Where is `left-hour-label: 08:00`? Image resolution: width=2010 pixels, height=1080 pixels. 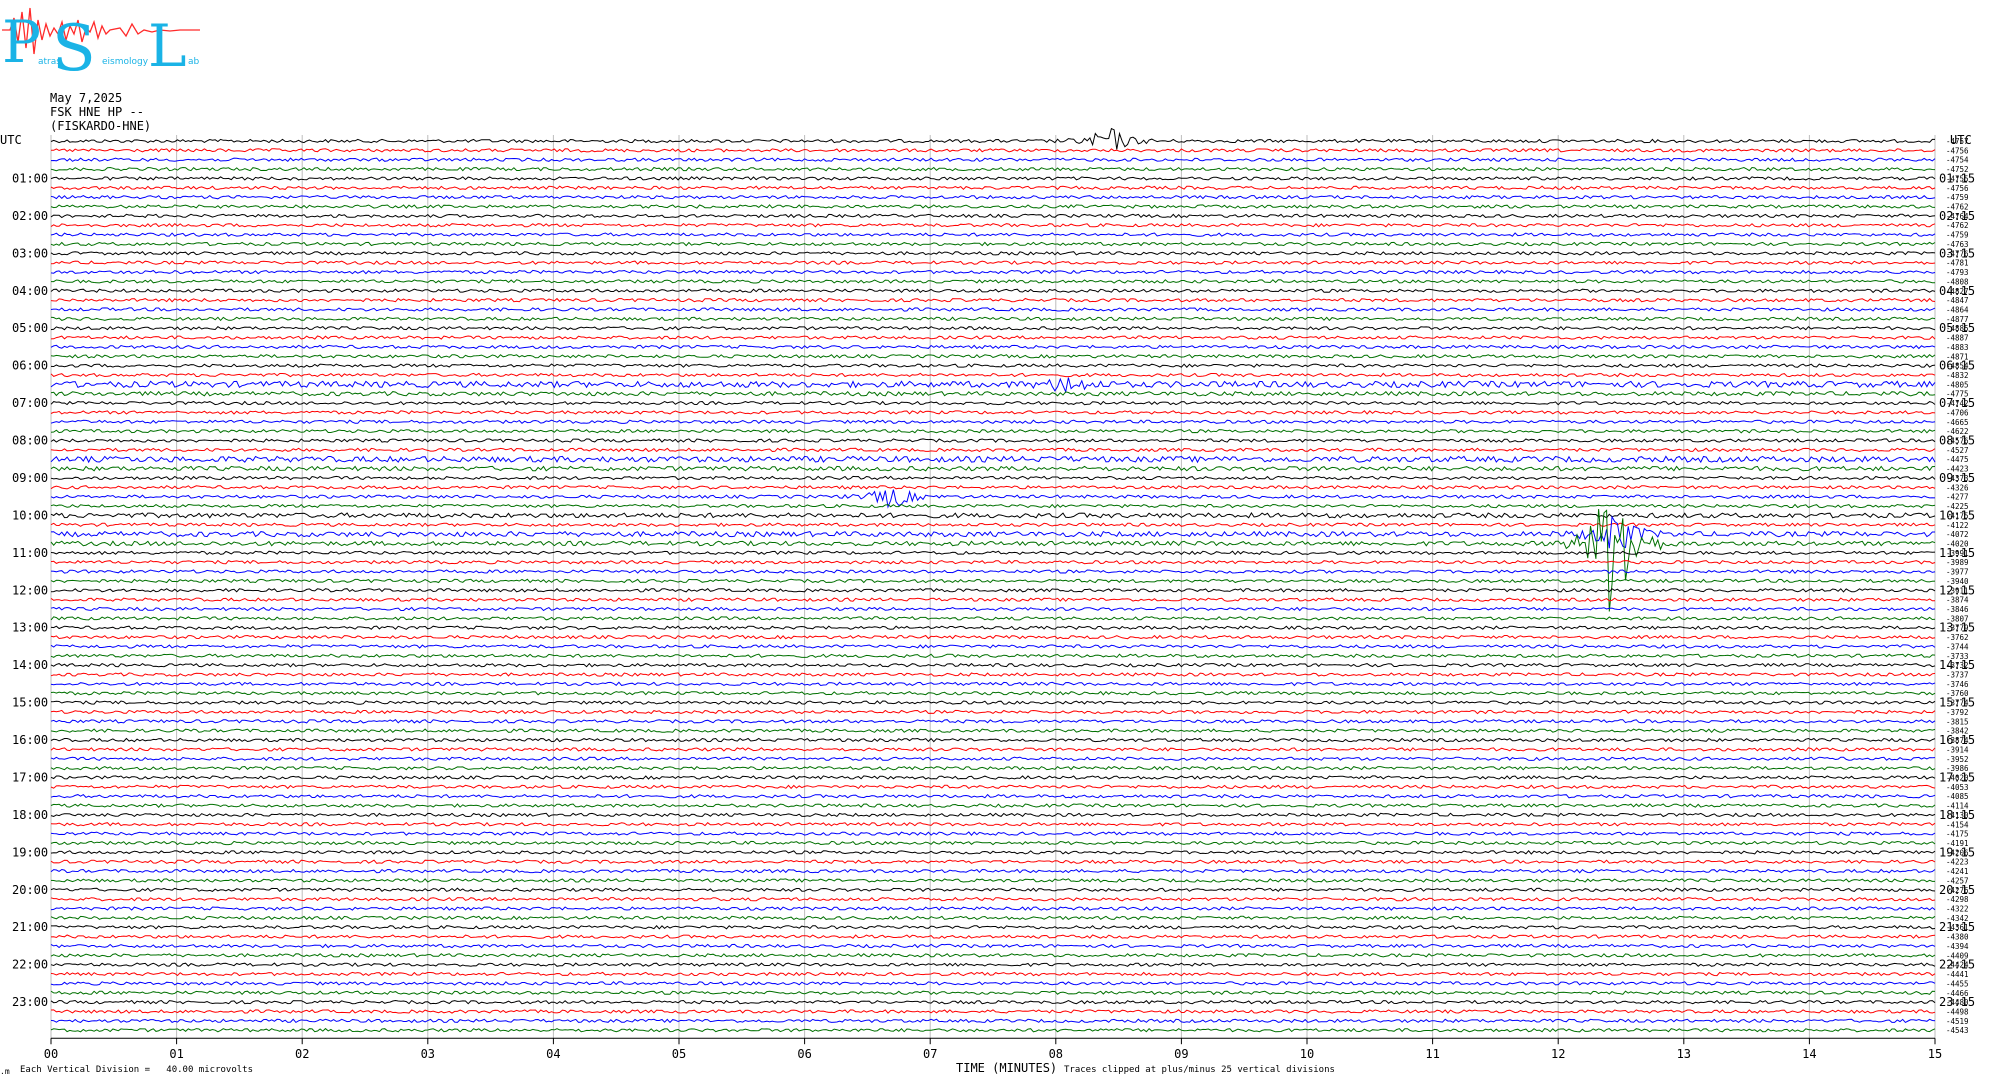
left-hour-label: 08:00 is located at coordinates (30, 441).